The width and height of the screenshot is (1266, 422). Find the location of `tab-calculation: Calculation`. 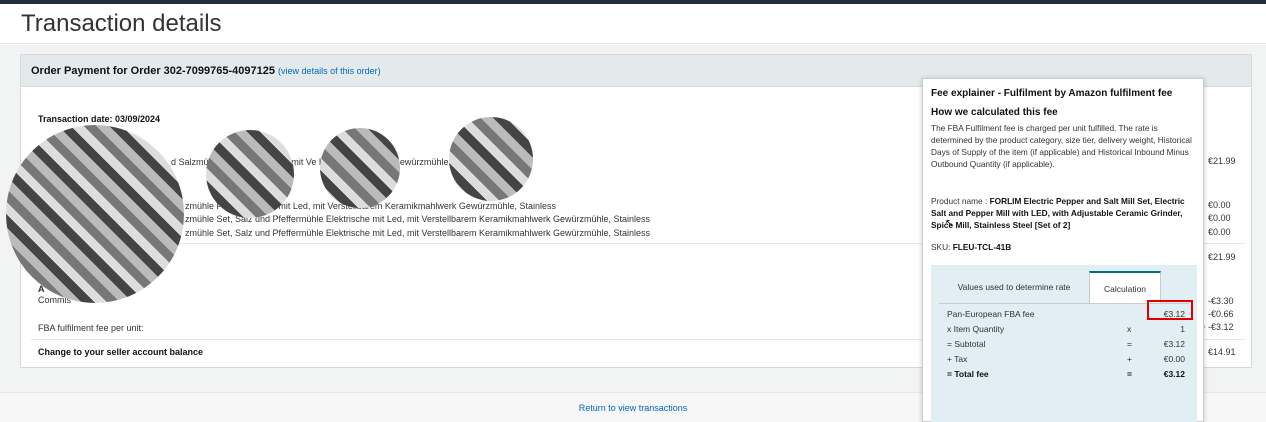

tab-calculation: Calculation is located at coordinates (1125, 287).